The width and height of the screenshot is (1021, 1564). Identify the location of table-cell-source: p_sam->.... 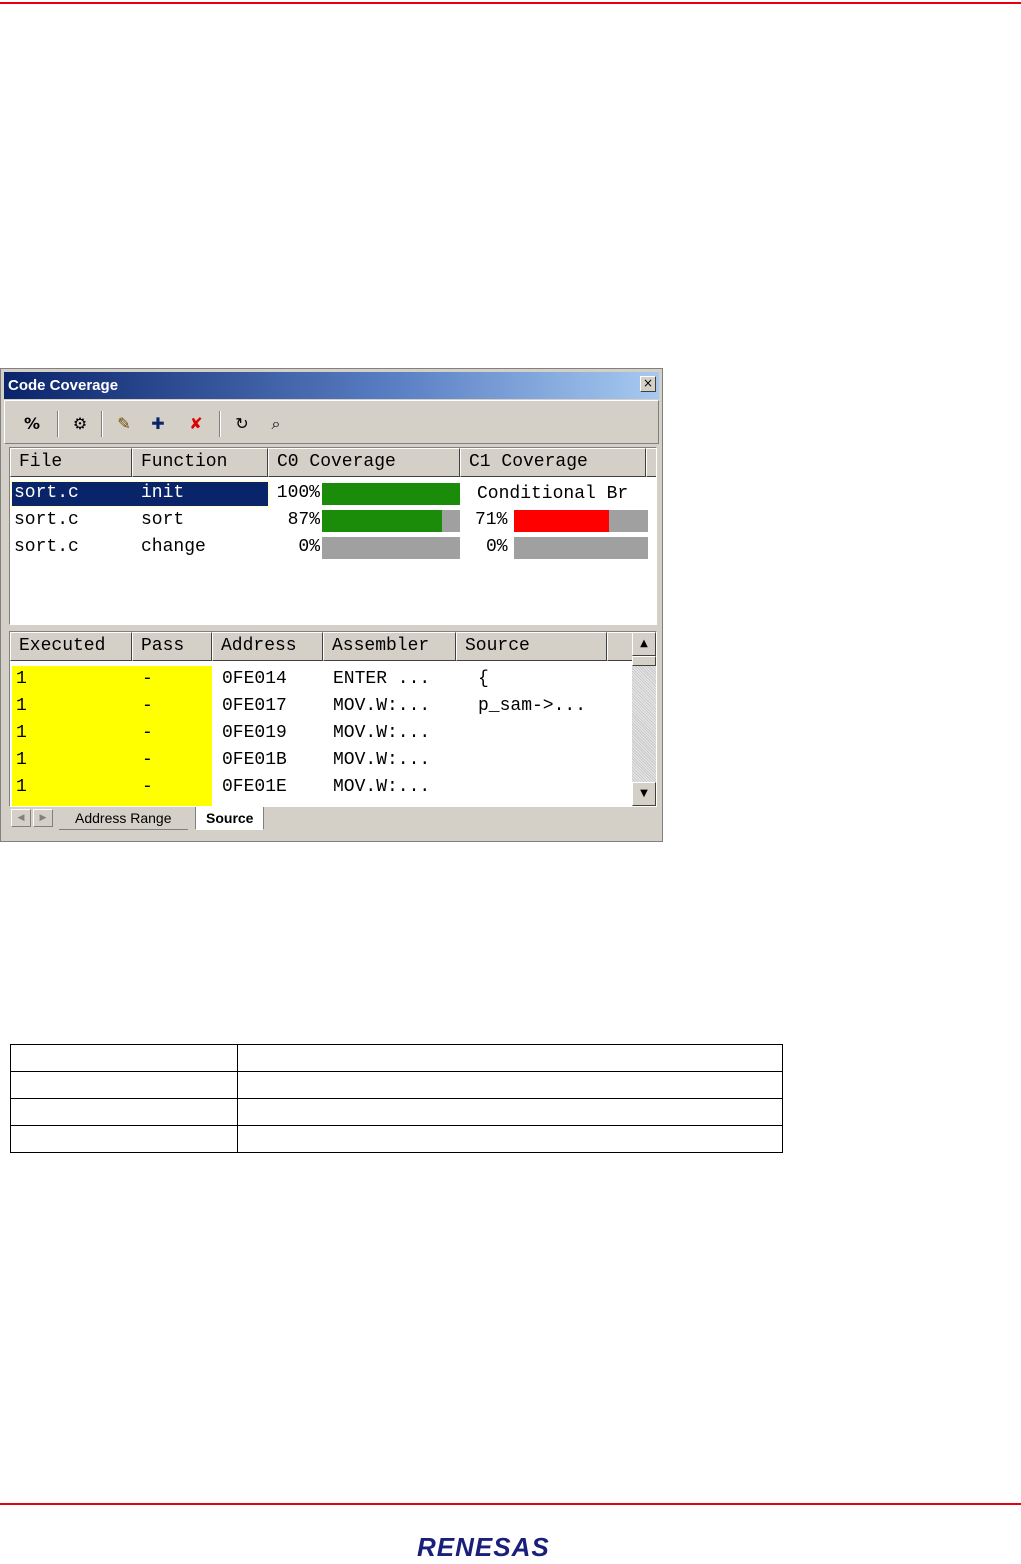
(532, 706).